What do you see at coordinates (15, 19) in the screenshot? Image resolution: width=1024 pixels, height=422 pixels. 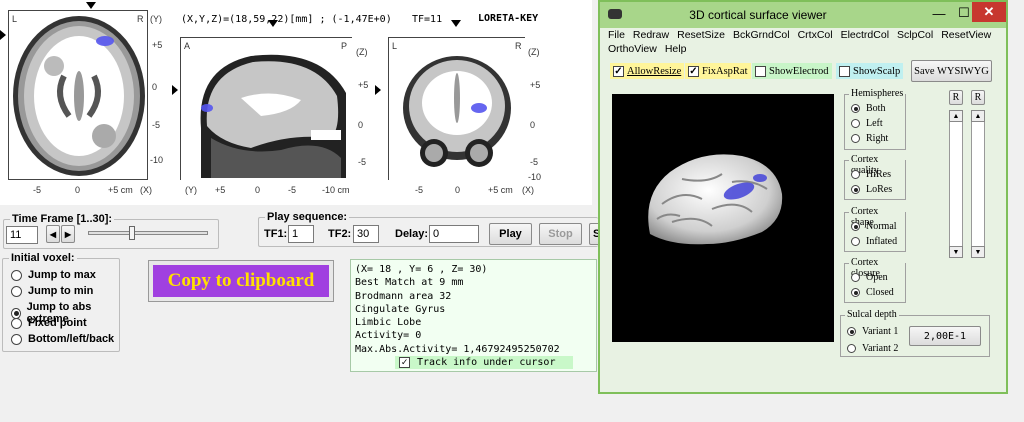 I see `axial-left-label: L` at bounding box center [15, 19].